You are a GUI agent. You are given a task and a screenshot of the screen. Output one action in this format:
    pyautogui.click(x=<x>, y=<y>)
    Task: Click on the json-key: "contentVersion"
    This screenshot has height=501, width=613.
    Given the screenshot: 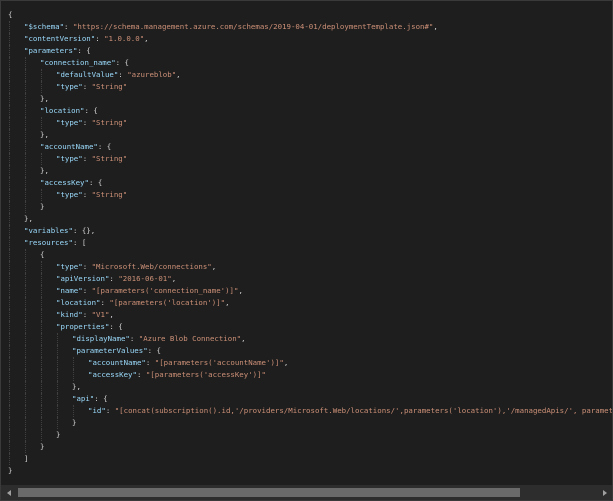 What is the action you would take?
    pyautogui.click(x=60, y=38)
    